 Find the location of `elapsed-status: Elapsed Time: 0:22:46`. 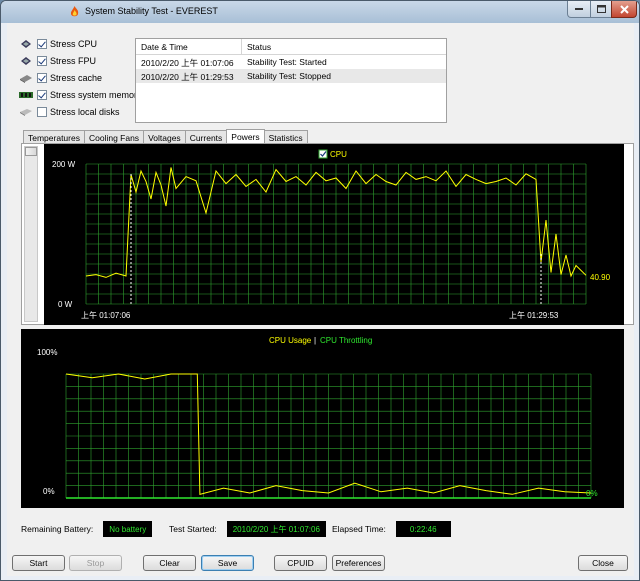

elapsed-status: Elapsed Time: 0:22:46 is located at coordinates (391, 529).